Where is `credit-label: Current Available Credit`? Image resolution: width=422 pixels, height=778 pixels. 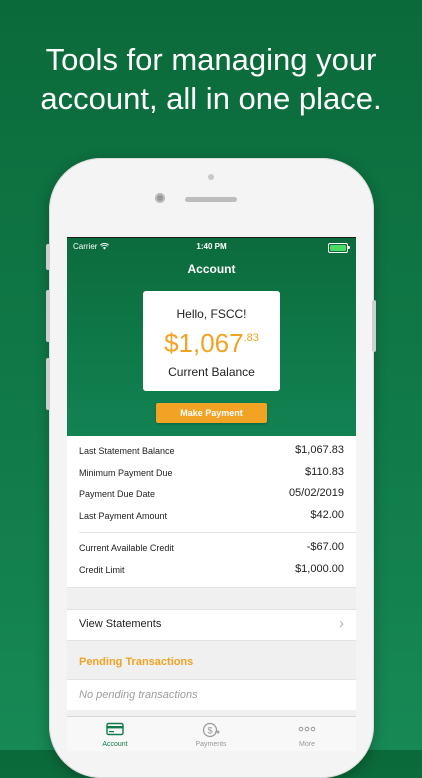 credit-label: Current Available Credit is located at coordinates (126, 548).